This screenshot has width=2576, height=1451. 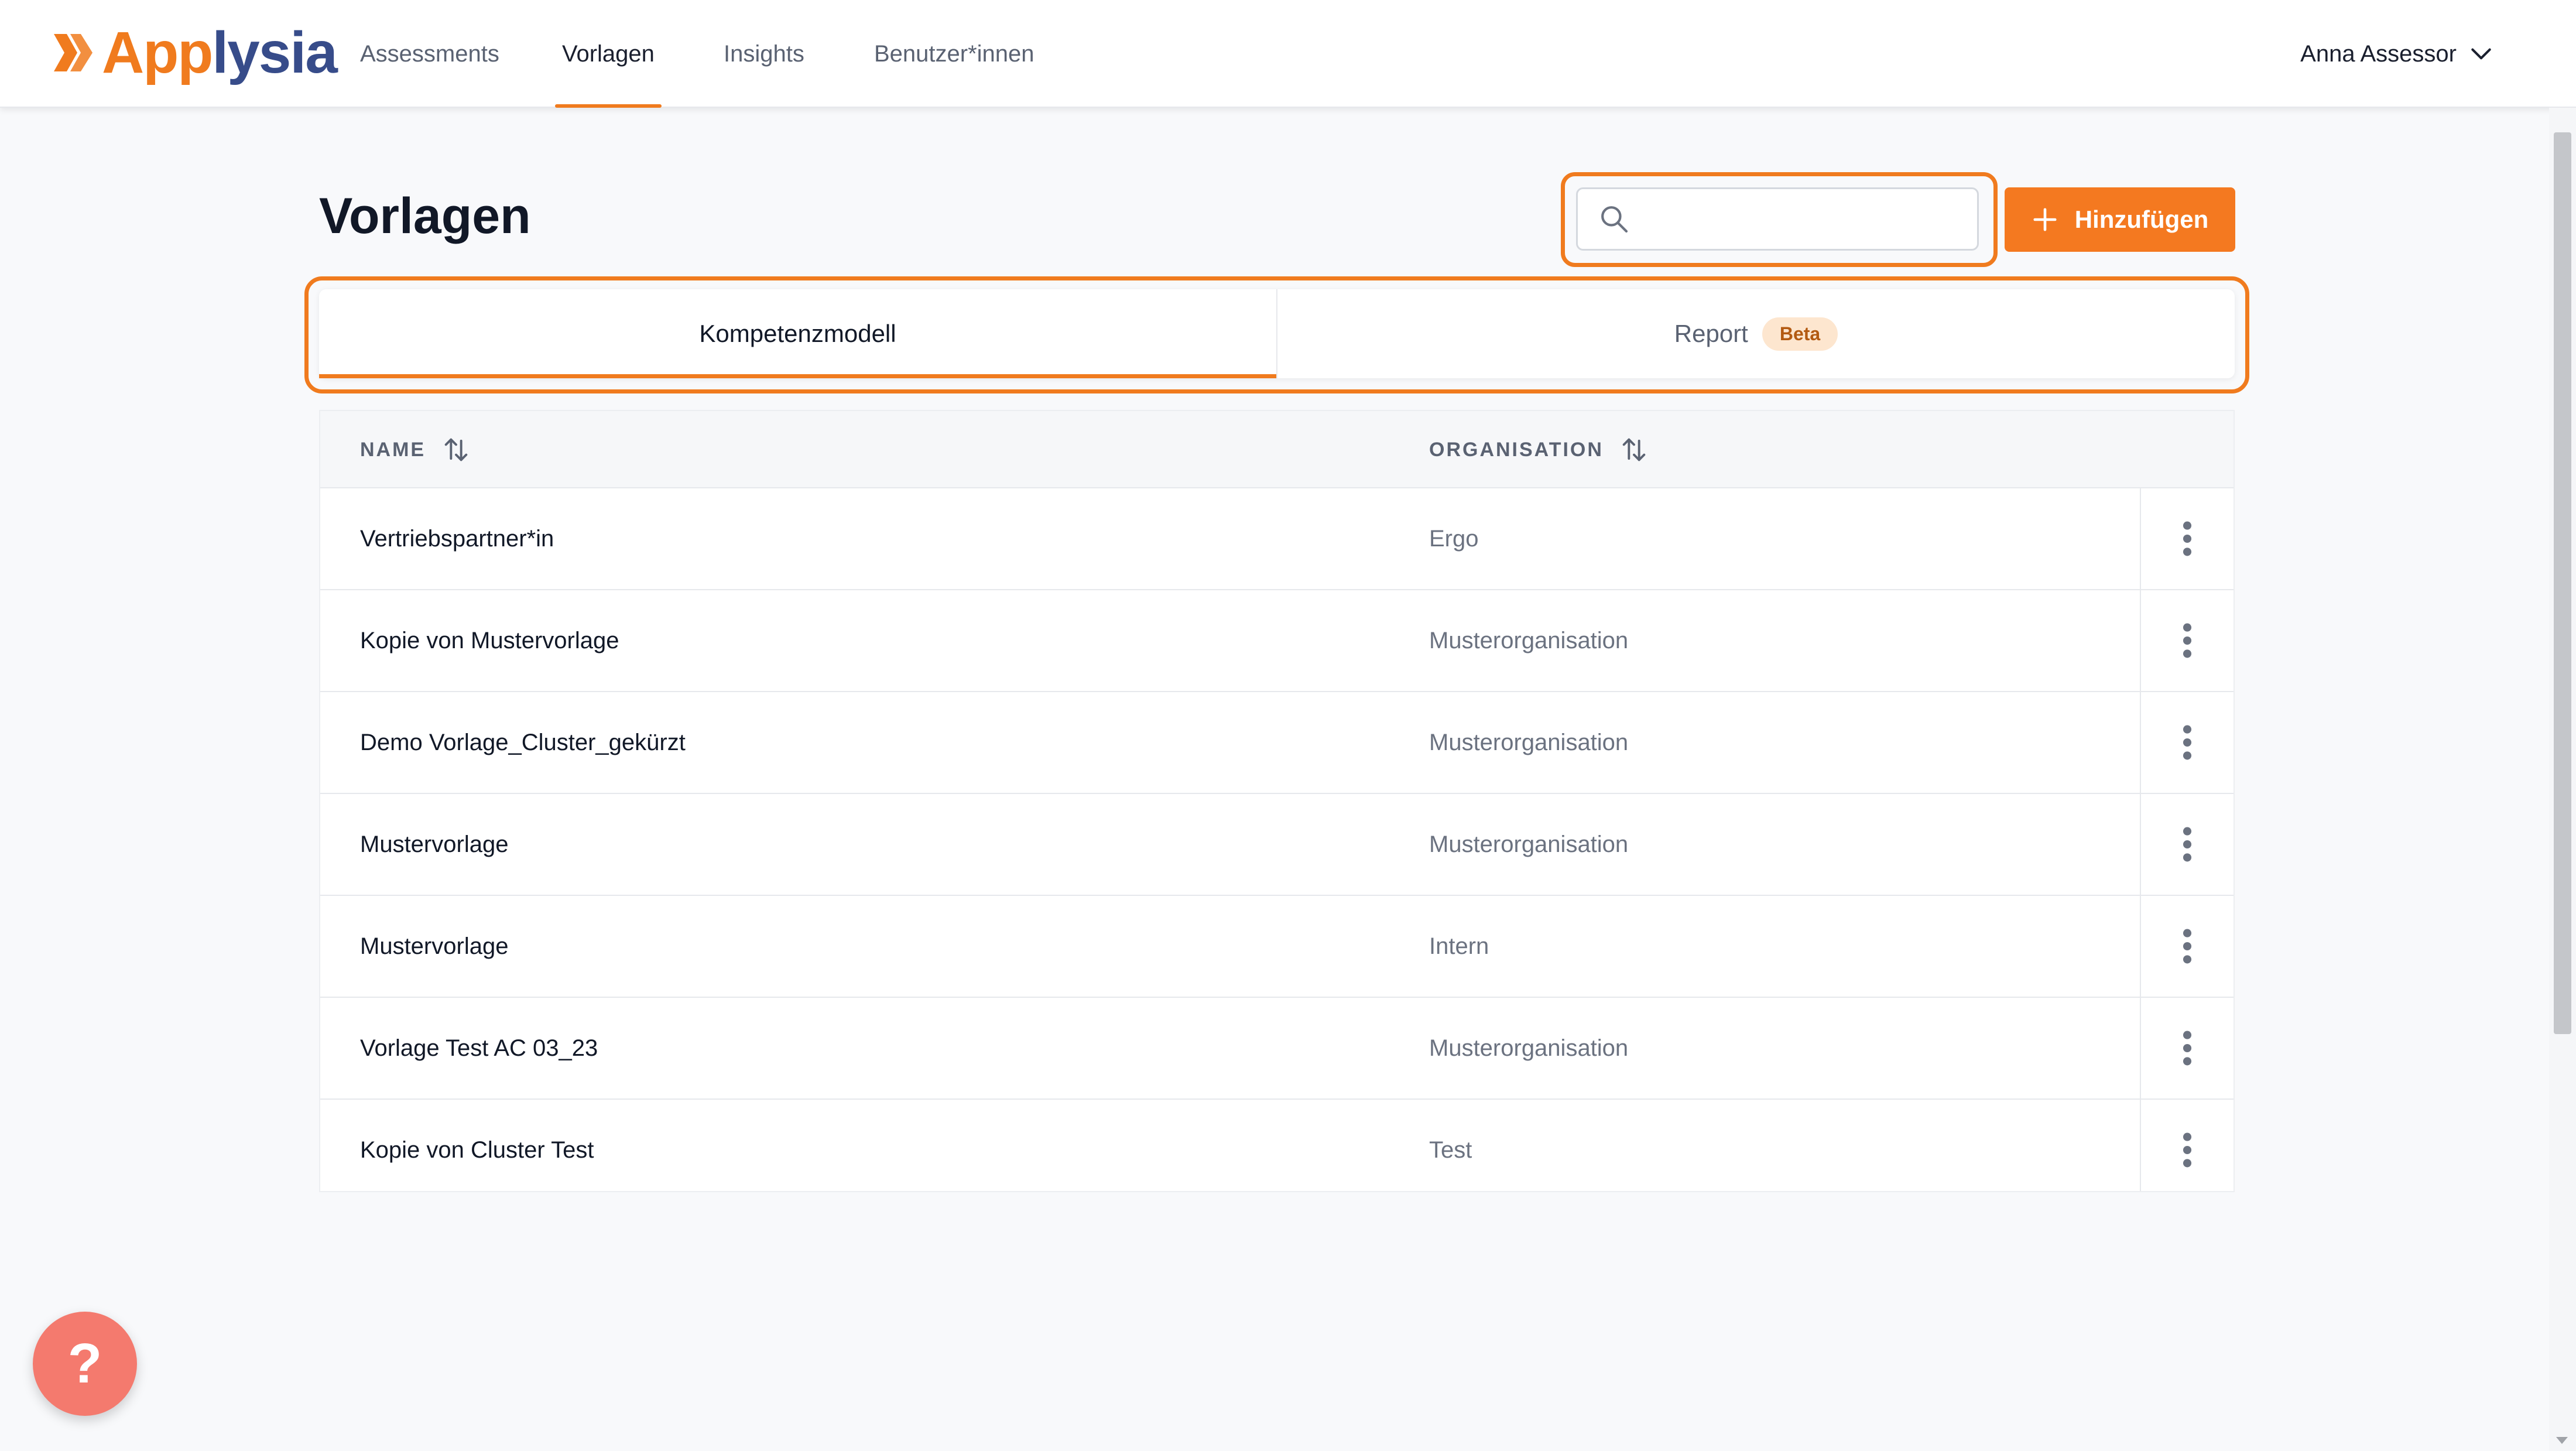 I want to click on nav-item-assessments: Assessments, so click(x=429, y=54).